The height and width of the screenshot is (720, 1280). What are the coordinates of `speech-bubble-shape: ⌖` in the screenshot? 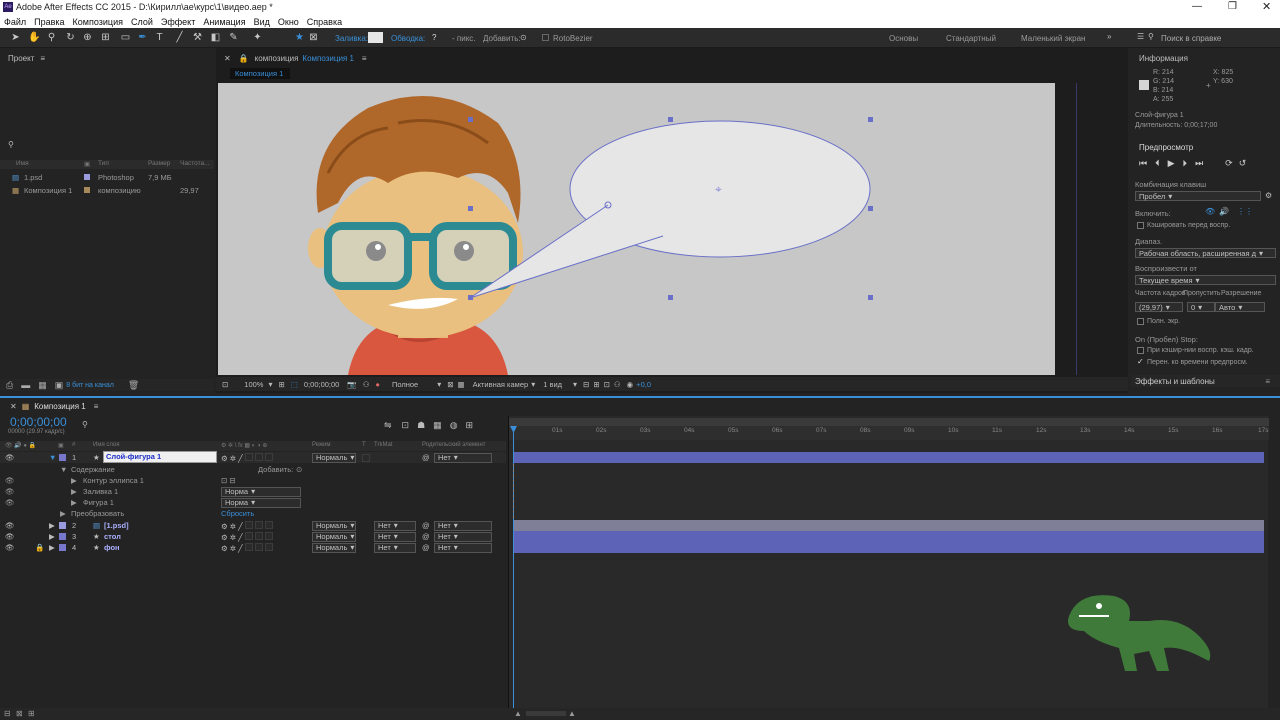 It's located at (670, 209).